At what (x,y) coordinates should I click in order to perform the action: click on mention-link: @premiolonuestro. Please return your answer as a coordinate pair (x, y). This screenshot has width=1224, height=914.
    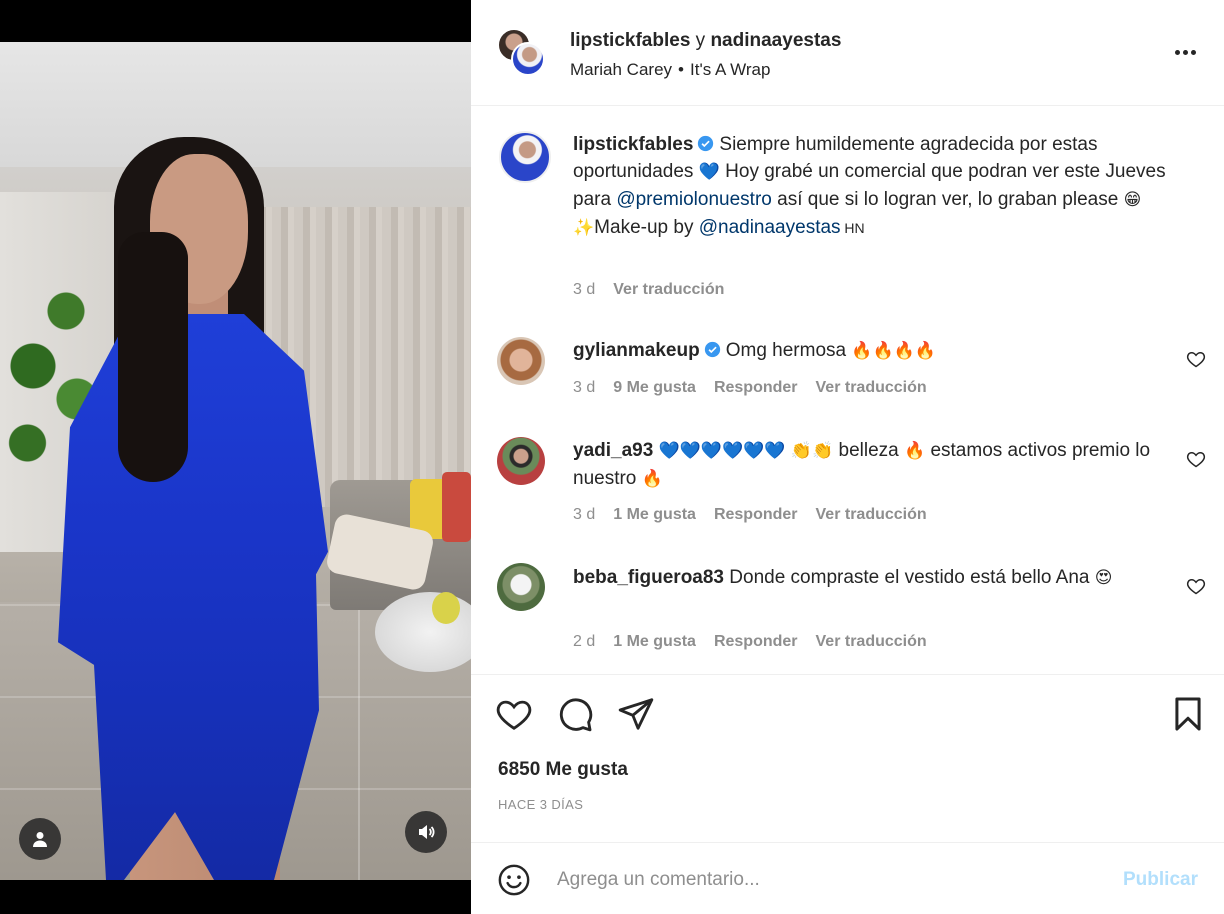
    Looking at the image, I should click on (694, 199).